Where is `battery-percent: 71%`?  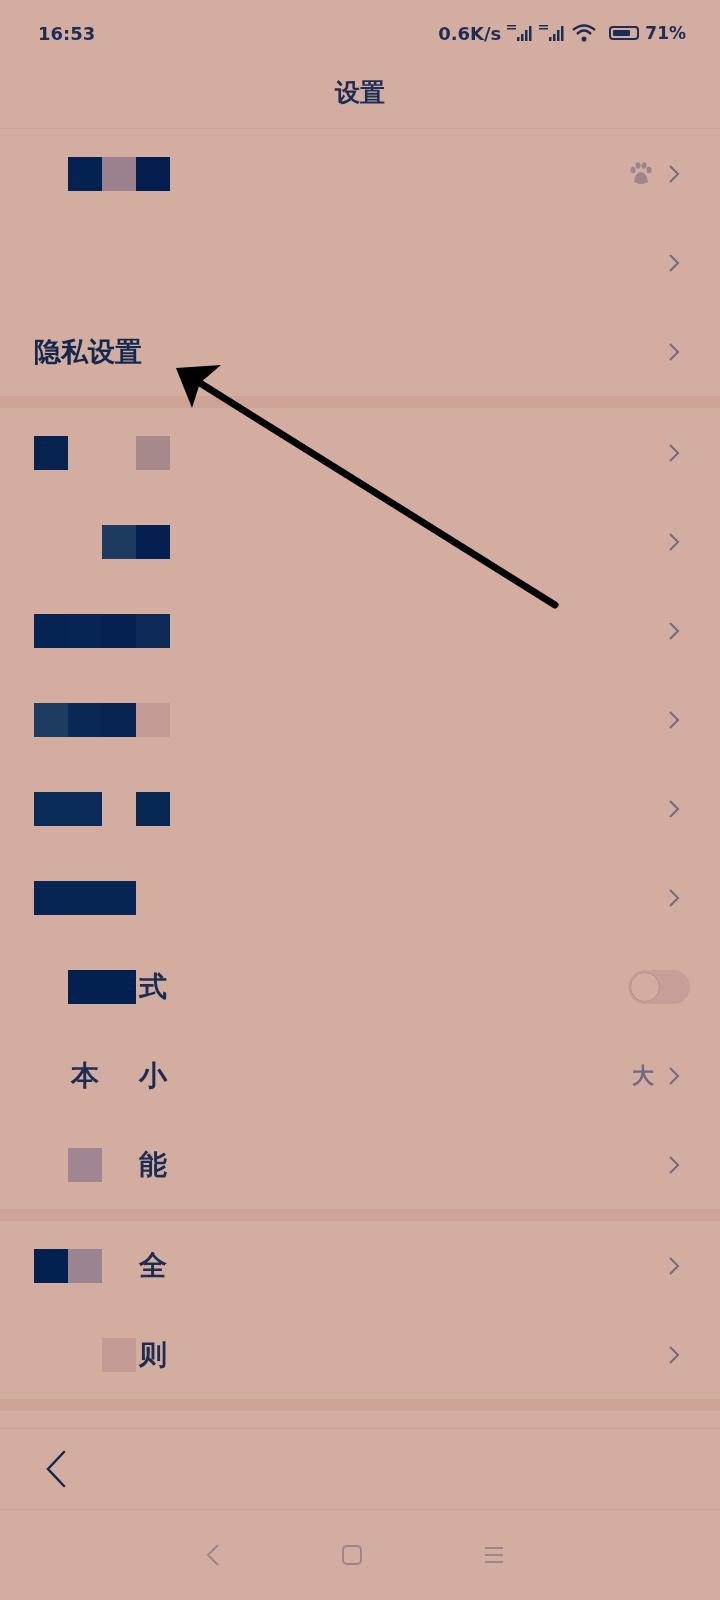
battery-percent: 71% is located at coordinates (665, 33).